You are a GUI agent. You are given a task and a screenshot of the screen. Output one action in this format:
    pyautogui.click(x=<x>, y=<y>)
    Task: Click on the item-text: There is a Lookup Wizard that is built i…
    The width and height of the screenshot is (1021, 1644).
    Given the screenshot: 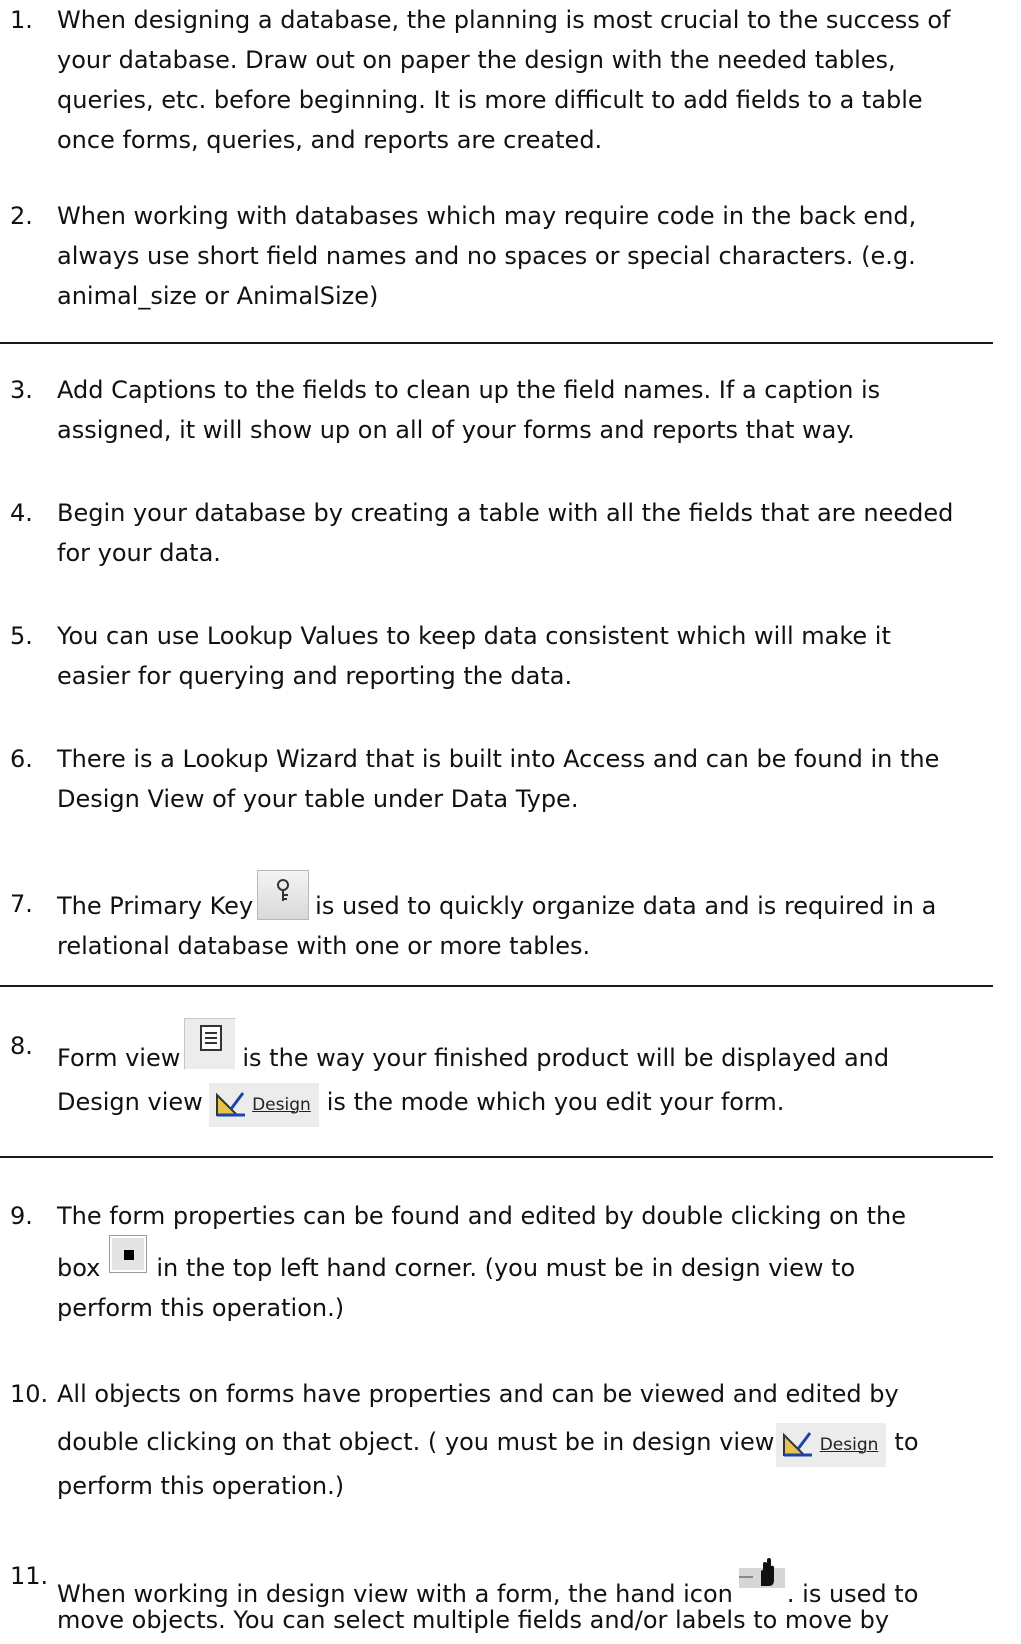 What is the action you would take?
    pyautogui.click(x=498, y=779)
    